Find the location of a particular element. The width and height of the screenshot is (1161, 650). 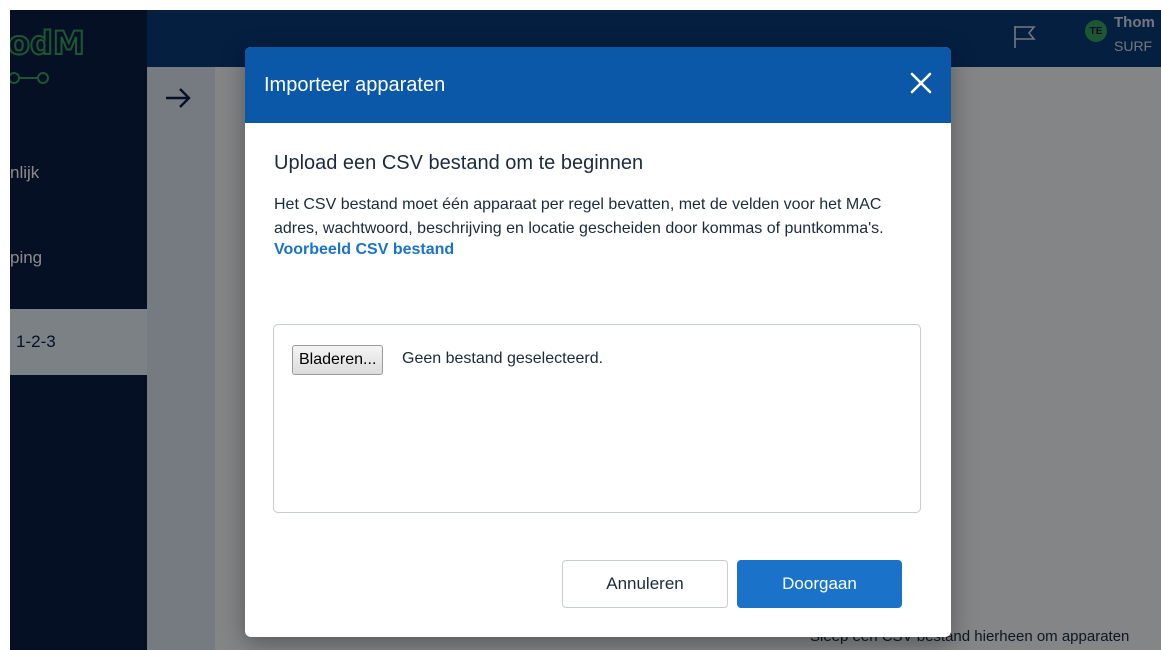

continue-button: Doorgaan is located at coordinates (819, 584).